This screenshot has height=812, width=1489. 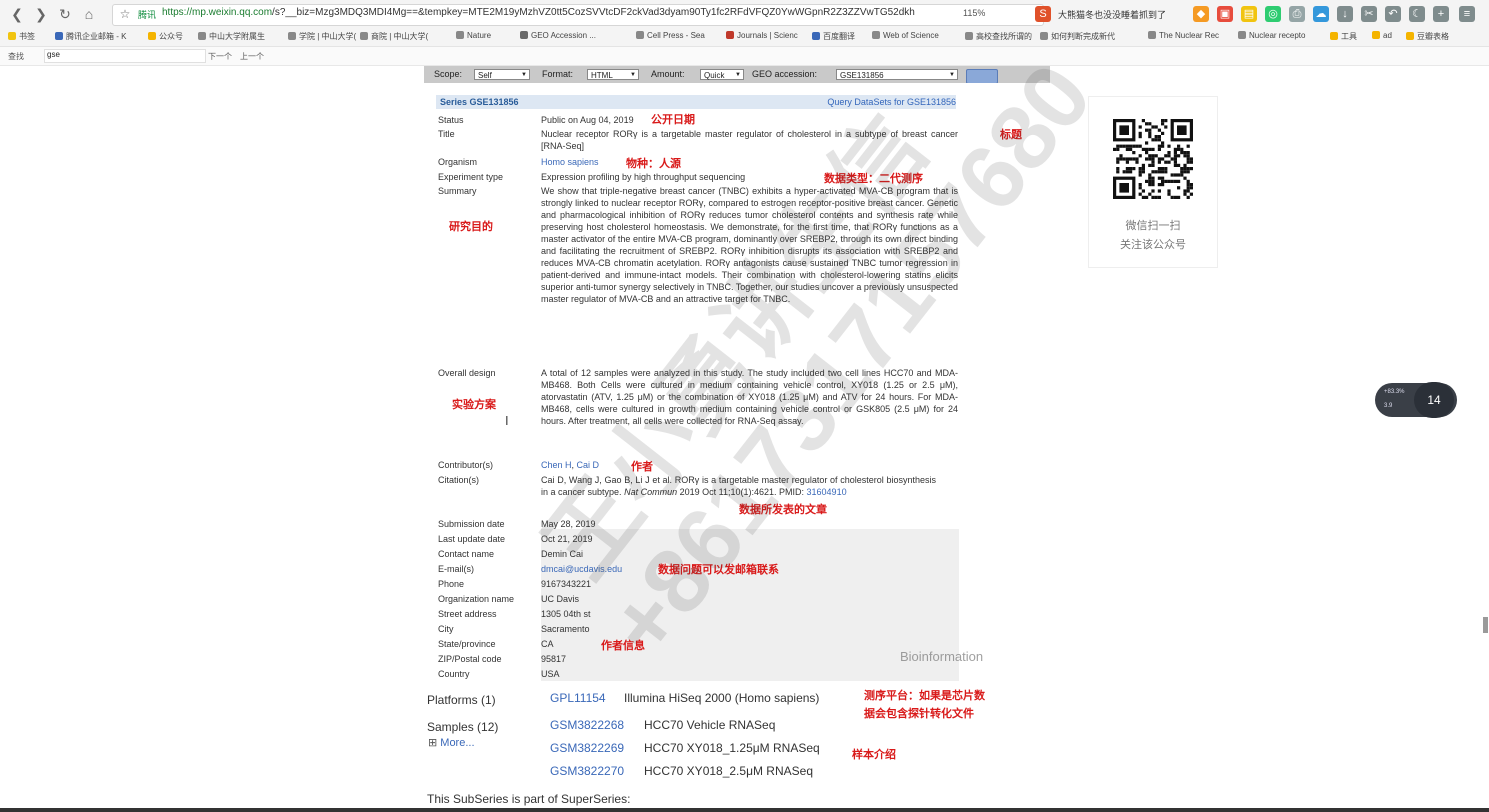 I want to click on extension-red-icon: ▣, so click(x=1225, y=14).